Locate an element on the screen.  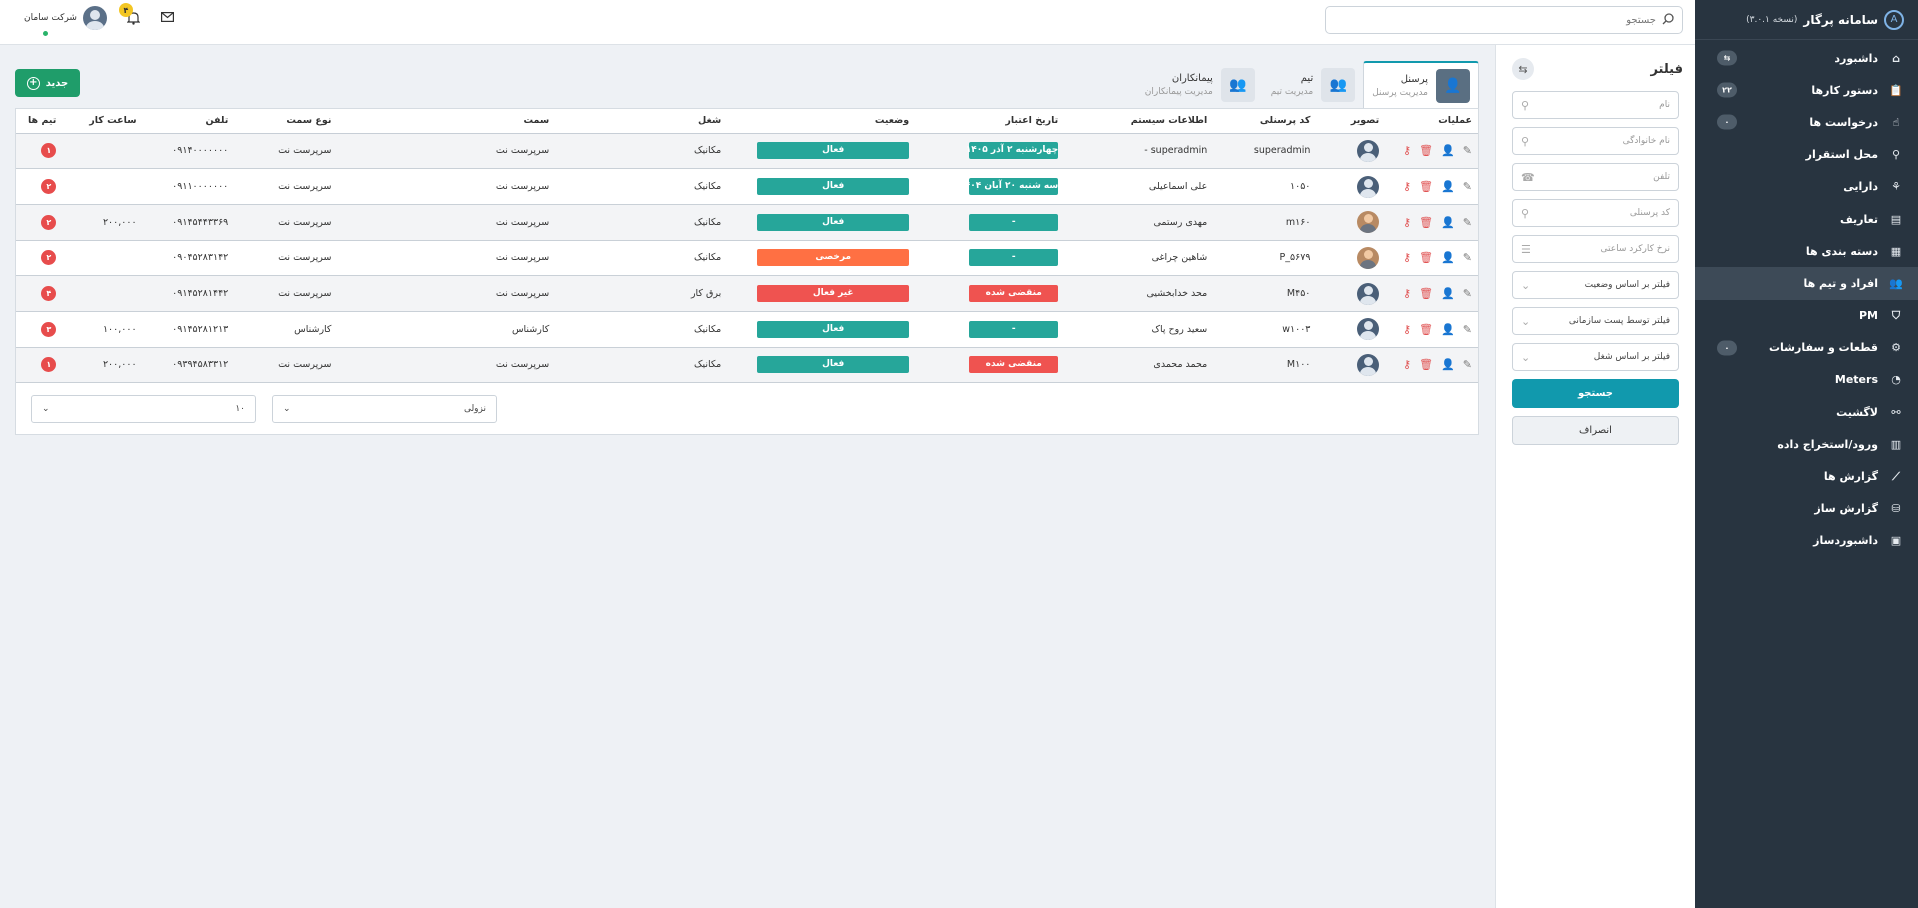
hours-cell: ۲۰۰,۰۰۰ is located at coordinates (102, 365).